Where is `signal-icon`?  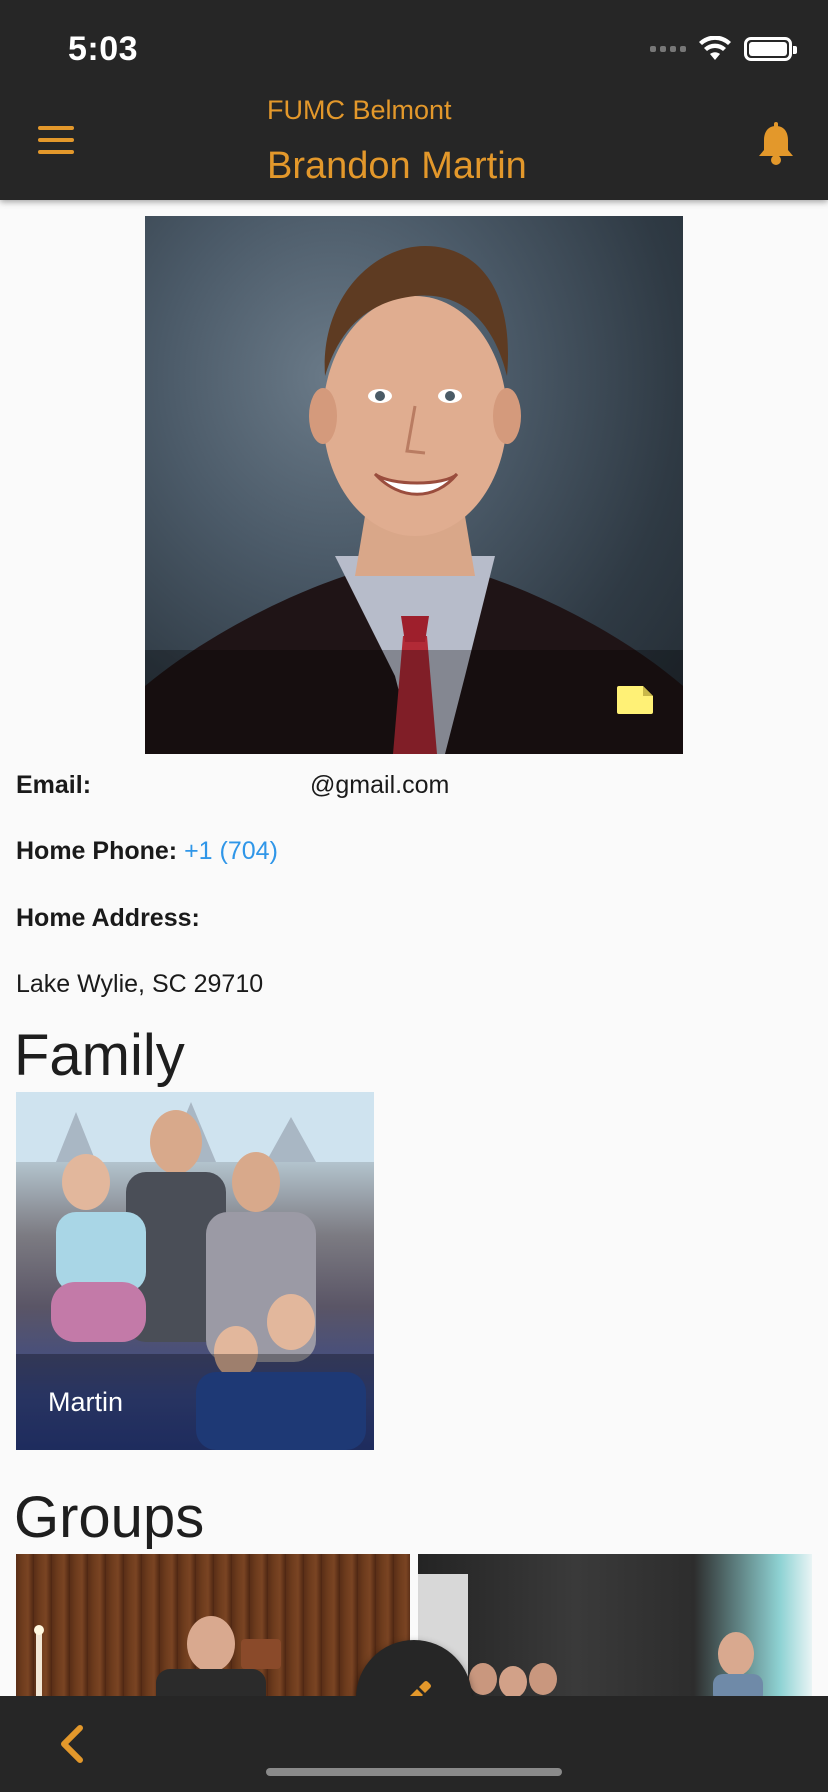 signal-icon is located at coordinates (668, 49).